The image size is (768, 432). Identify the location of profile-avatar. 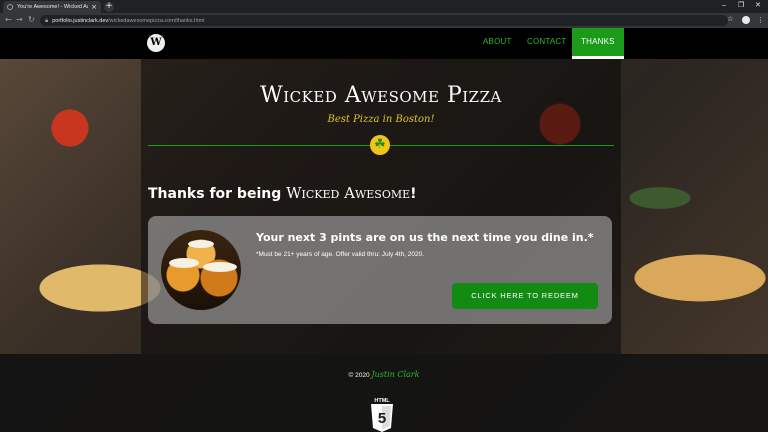
(746, 20).